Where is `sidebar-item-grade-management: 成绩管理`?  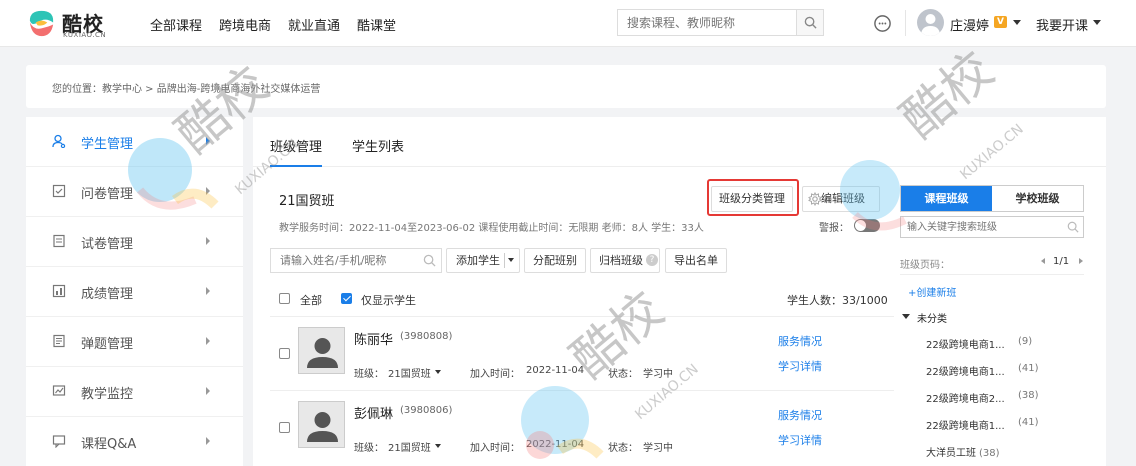 sidebar-item-grade-management: 成绩管理 is located at coordinates (134, 292).